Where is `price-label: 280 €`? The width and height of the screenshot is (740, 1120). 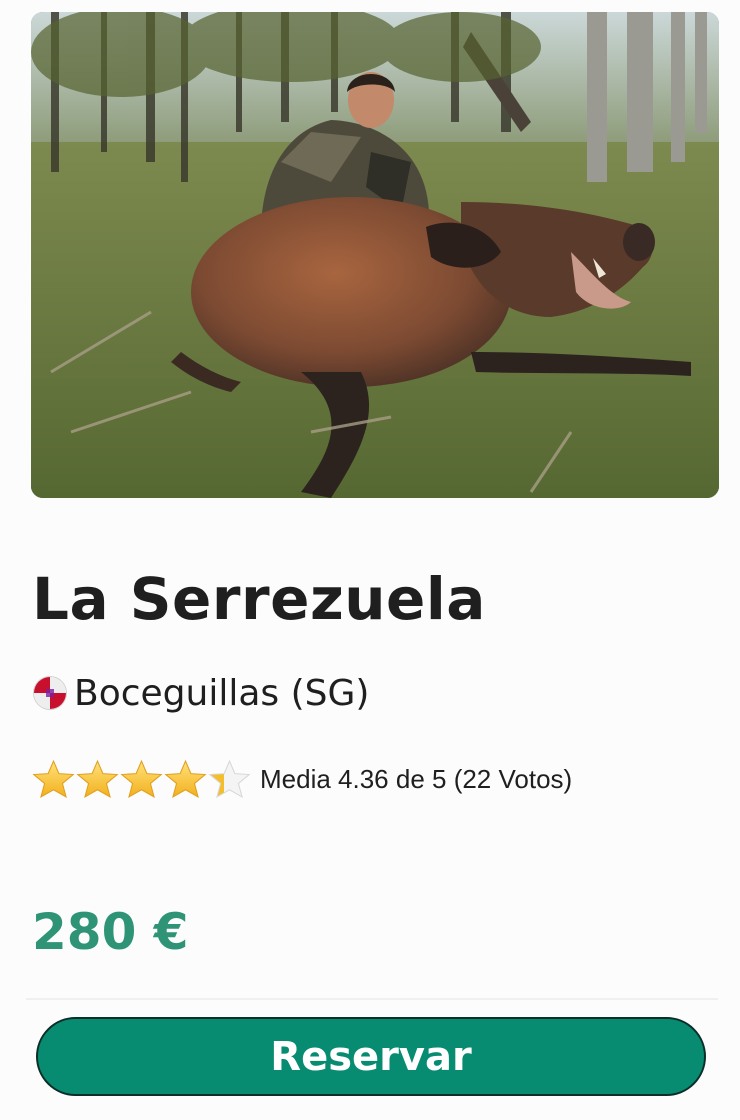
price-label: 280 € is located at coordinates (110, 932).